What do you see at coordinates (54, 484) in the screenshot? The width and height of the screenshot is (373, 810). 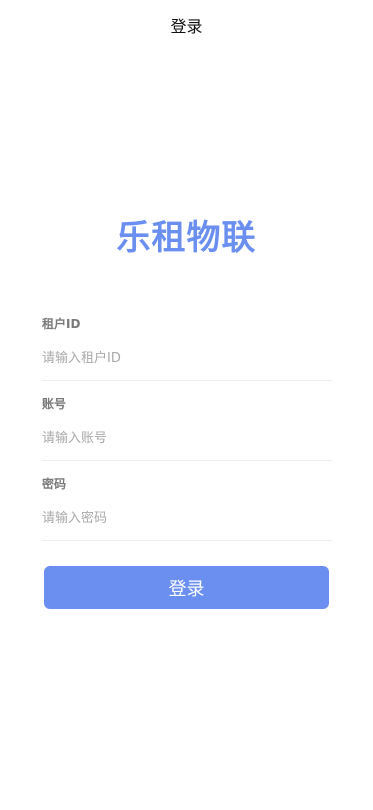 I see `password-label: 密码` at bounding box center [54, 484].